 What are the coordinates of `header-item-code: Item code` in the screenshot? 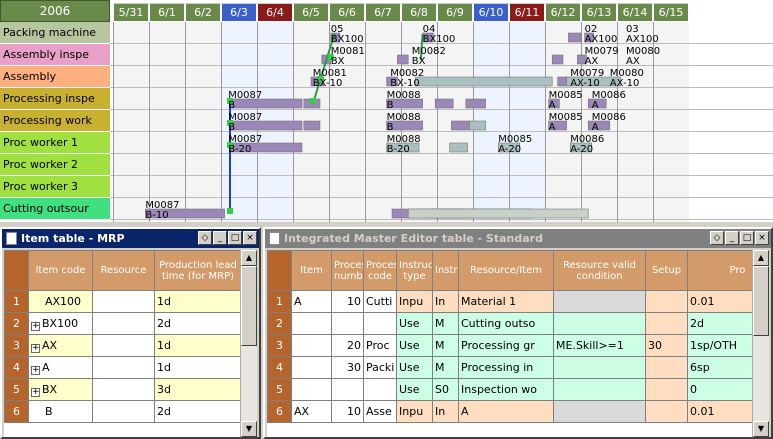 It's located at (60, 270).